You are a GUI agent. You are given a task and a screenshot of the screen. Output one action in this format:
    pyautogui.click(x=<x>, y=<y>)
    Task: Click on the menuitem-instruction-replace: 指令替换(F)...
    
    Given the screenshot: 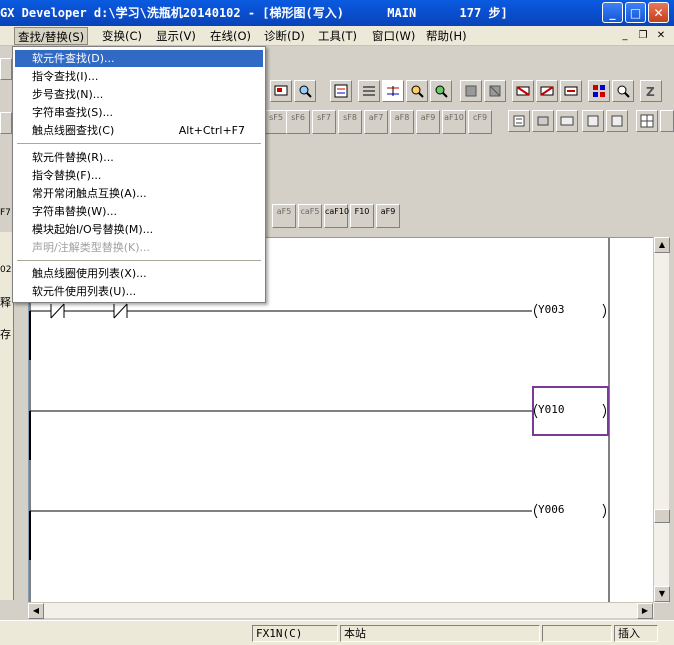 What is the action you would take?
    pyautogui.click(x=139, y=175)
    